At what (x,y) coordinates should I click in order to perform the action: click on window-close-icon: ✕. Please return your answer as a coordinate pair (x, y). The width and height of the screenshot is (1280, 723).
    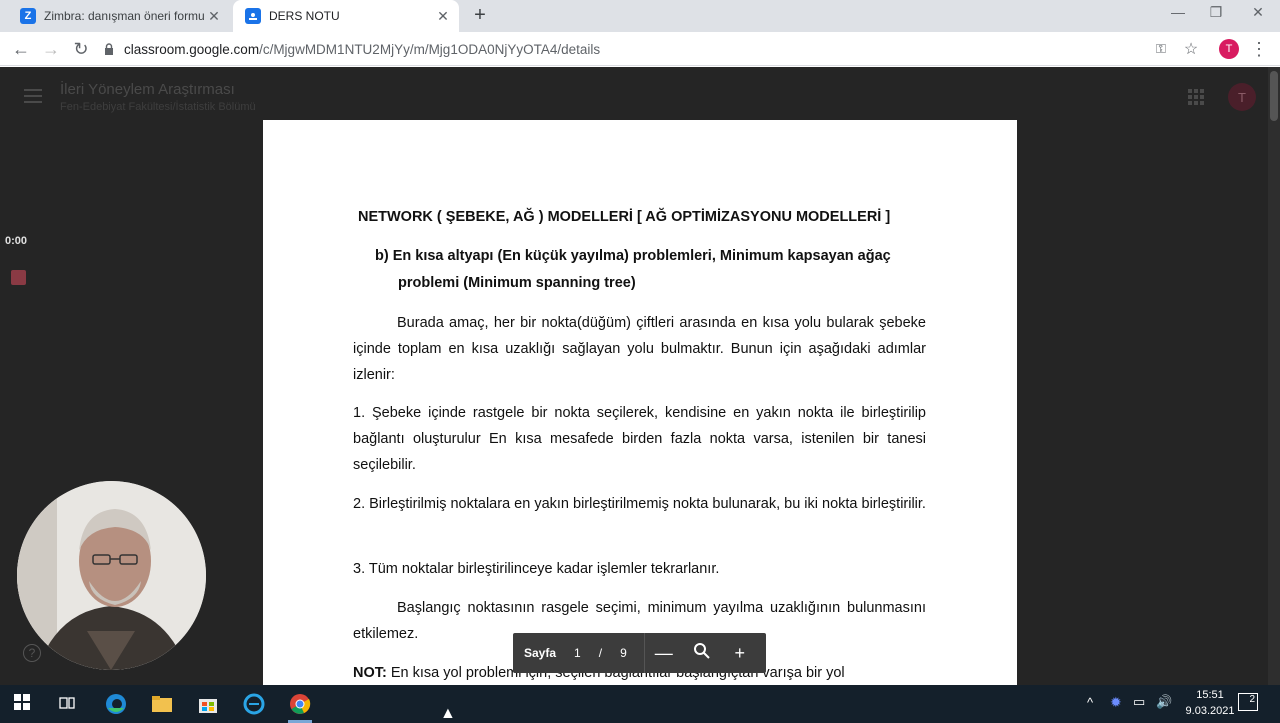
    Looking at the image, I should click on (1258, 14).